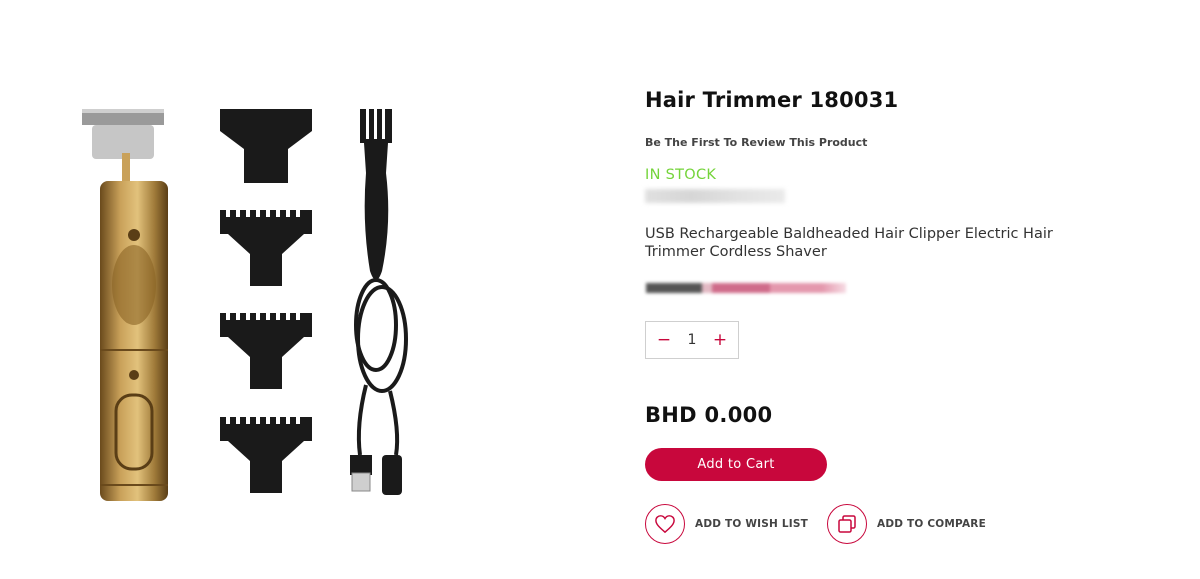 Image resolution: width=1200 pixels, height=579 pixels. I want to click on compare-icon-circle, so click(847, 524).